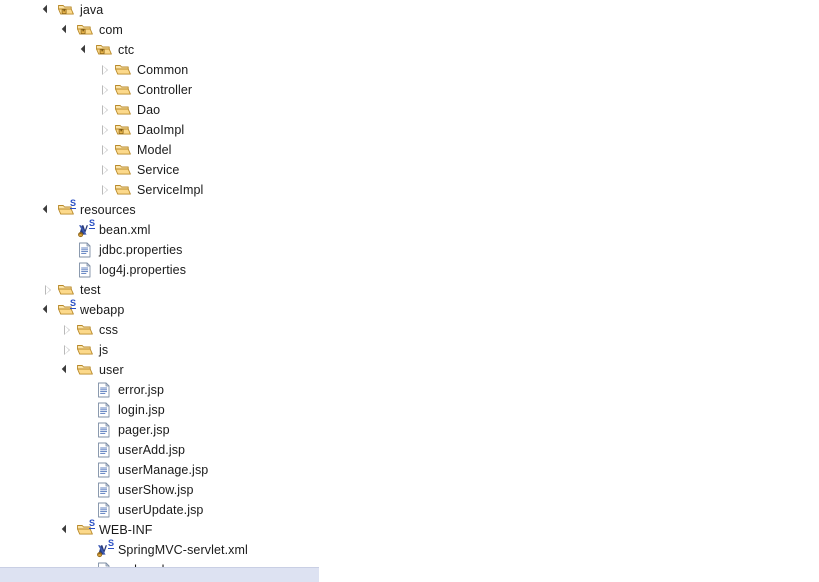 This screenshot has width=819, height=582. What do you see at coordinates (409, 190) in the screenshot?
I see `tree-row: ServiceImpl` at bounding box center [409, 190].